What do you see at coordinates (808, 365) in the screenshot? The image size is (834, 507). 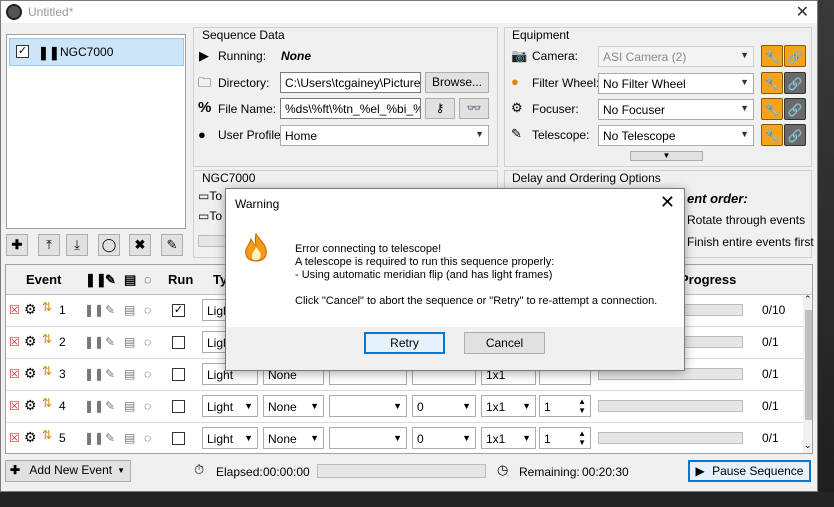 I see `scrollbar-thumb` at bounding box center [808, 365].